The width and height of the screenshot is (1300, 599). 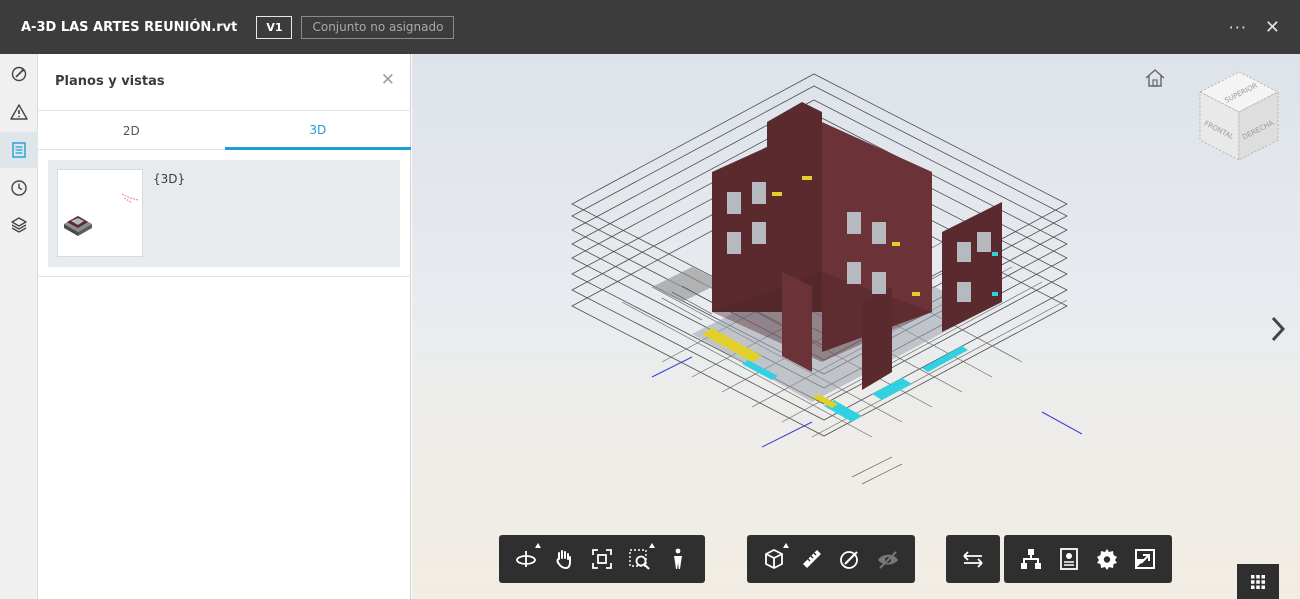 I want to click on more-options-button: ···, so click(x=1238, y=27).